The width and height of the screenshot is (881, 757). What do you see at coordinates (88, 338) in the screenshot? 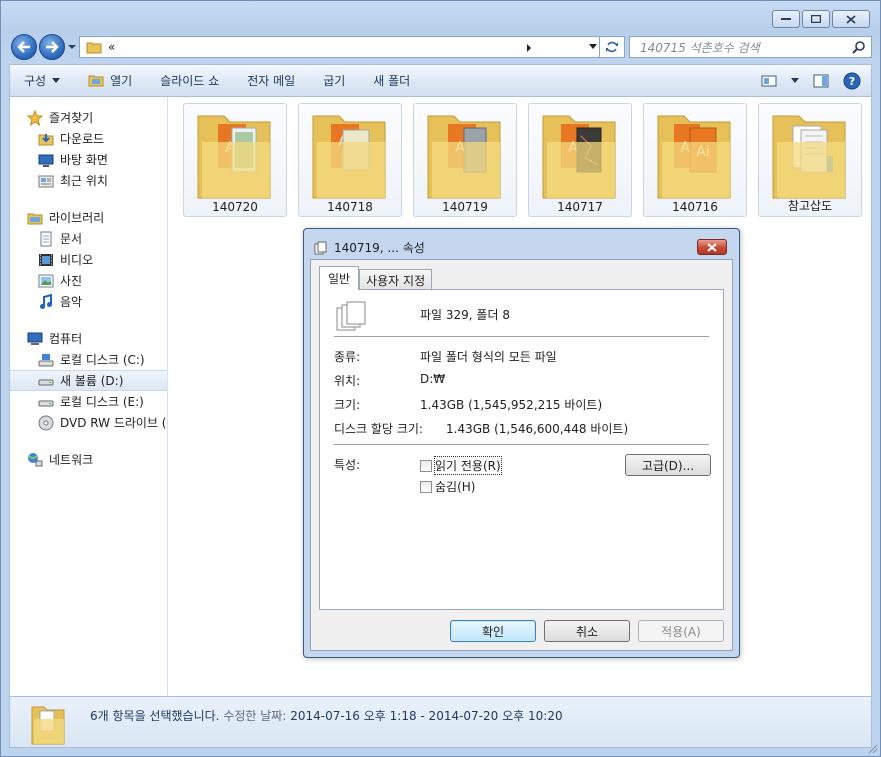
I see `nav-computer: 컴퓨터` at bounding box center [88, 338].